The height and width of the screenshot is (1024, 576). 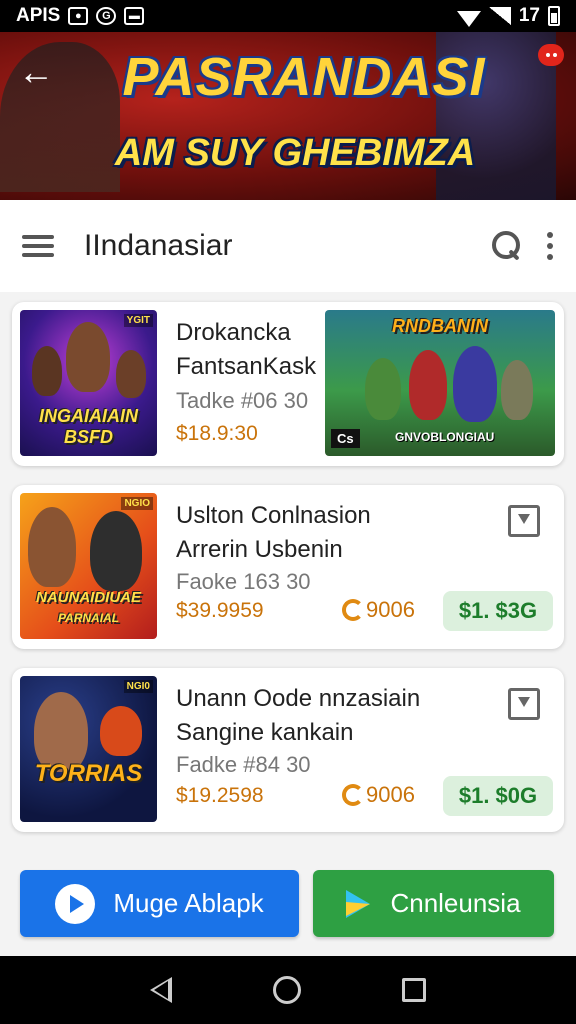 I want to click on more-vert-icon, so click(x=550, y=246).